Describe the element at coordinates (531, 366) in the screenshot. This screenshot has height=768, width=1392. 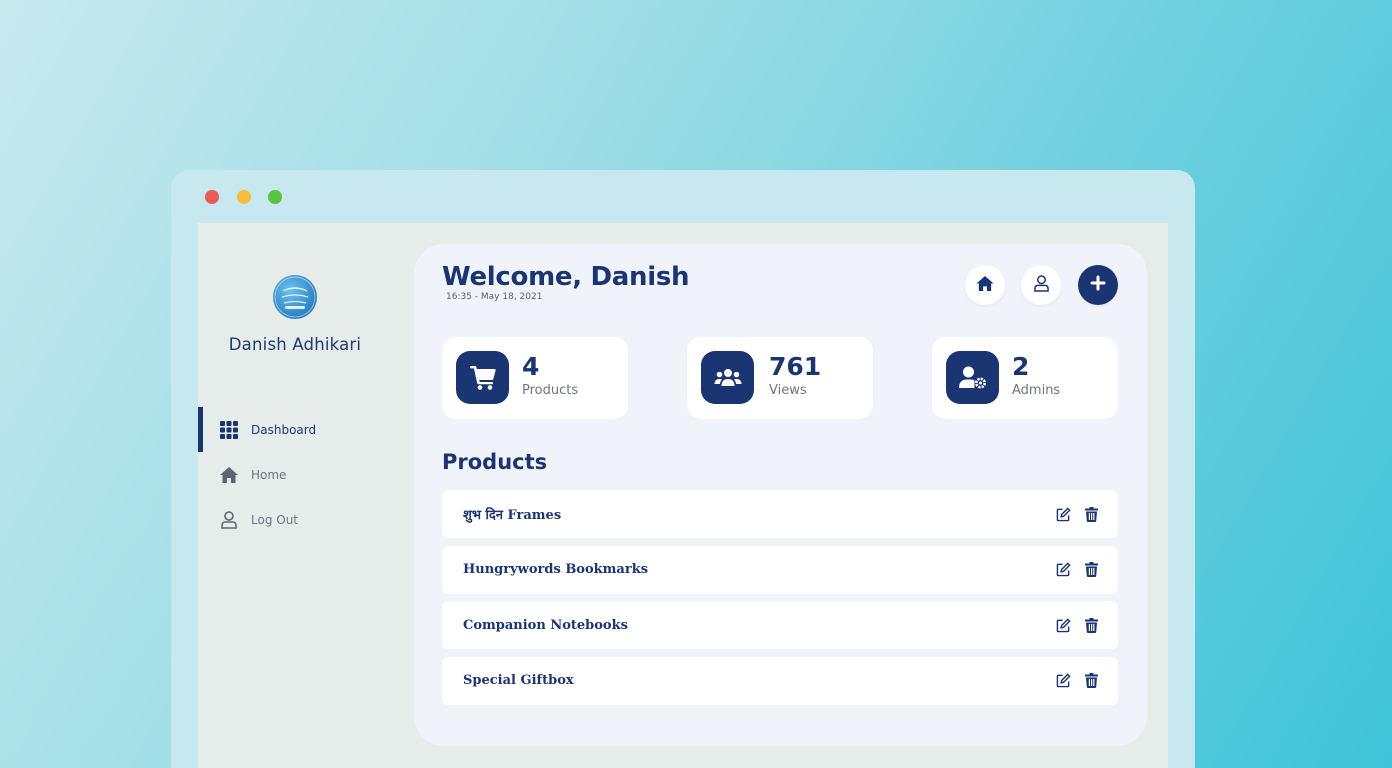
I see `stat-value: 4` at that location.